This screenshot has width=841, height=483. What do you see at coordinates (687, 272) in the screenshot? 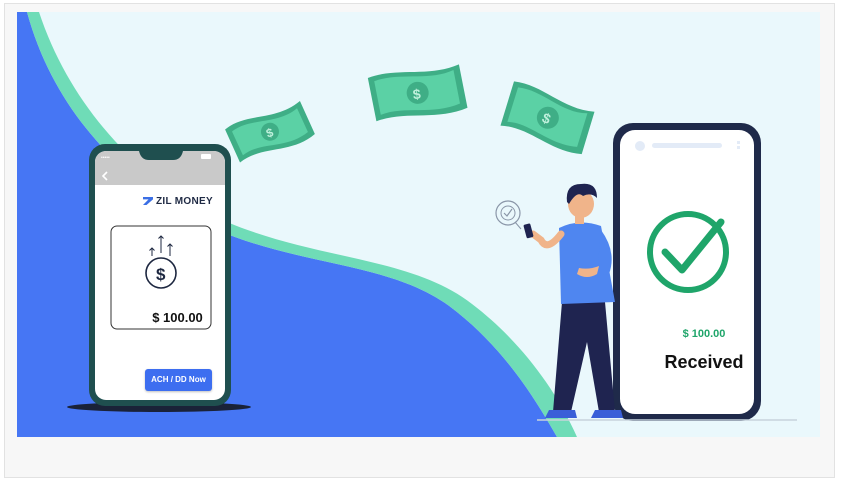
I see `right-phone` at bounding box center [687, 272].